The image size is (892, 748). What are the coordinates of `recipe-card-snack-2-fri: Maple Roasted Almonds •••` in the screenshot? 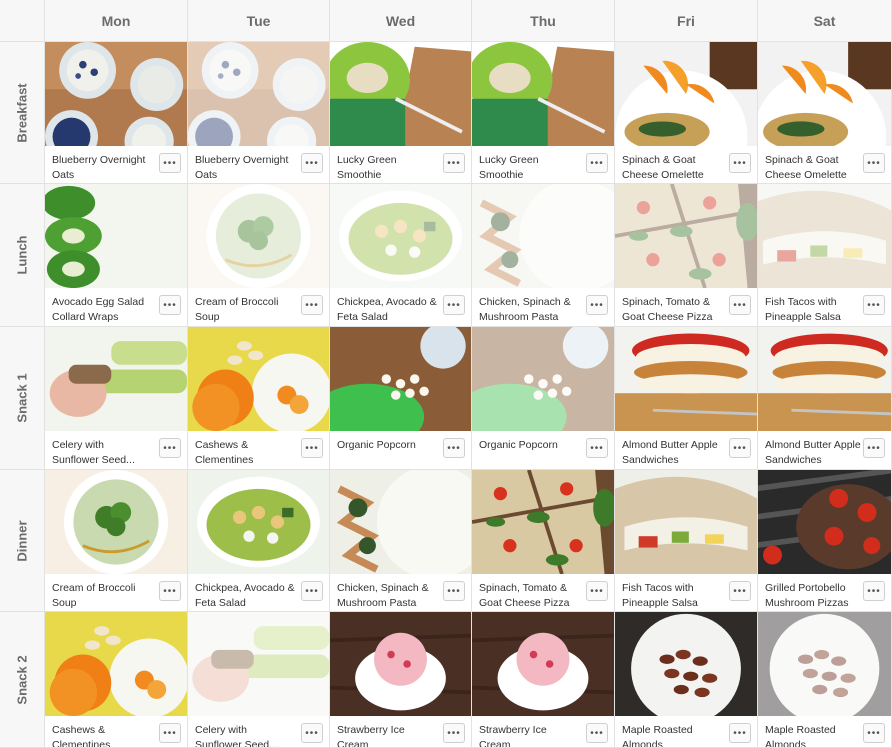 It's located at (686, 680).